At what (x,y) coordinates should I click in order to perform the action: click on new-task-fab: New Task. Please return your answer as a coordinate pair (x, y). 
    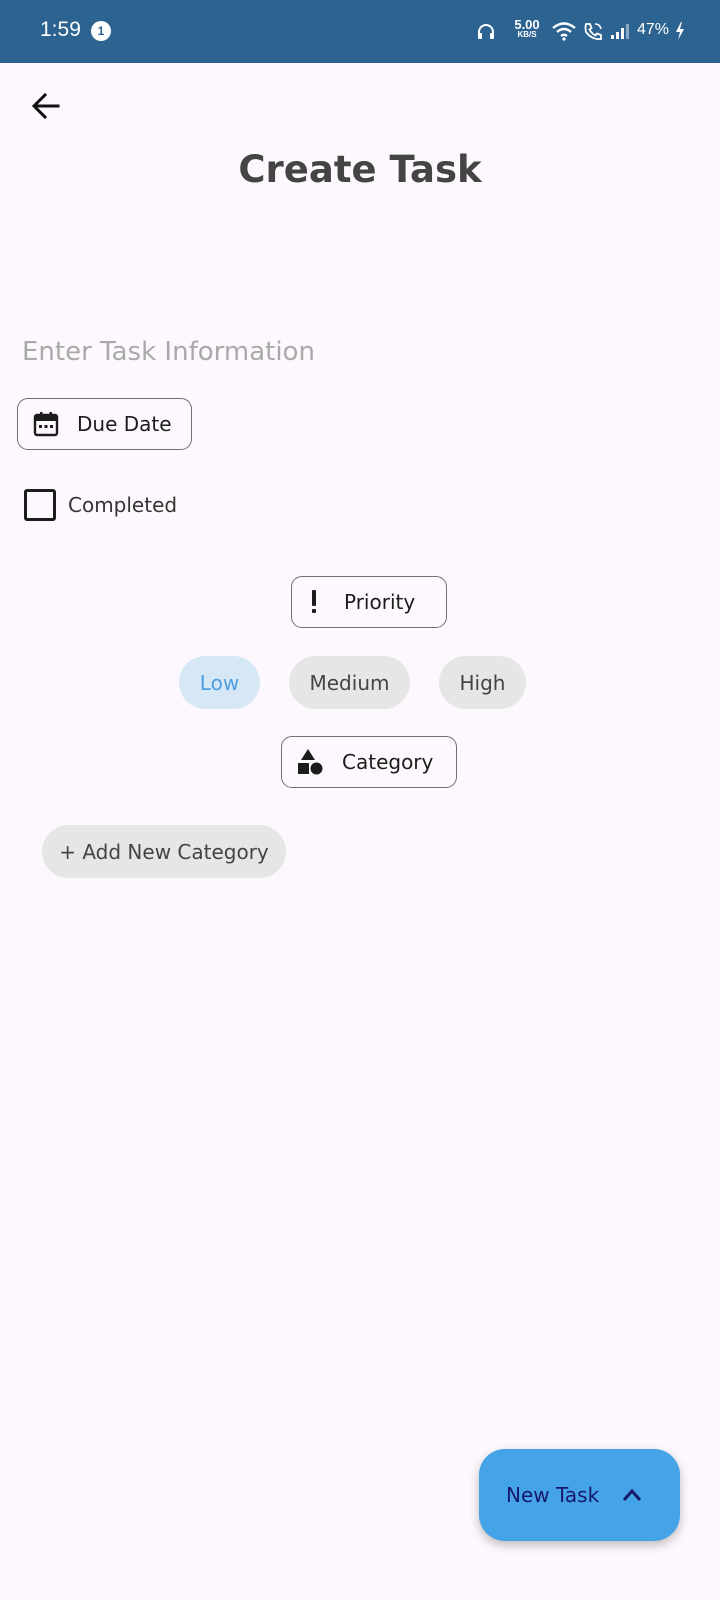
    Looking at the image, I should click on (579, 1495).